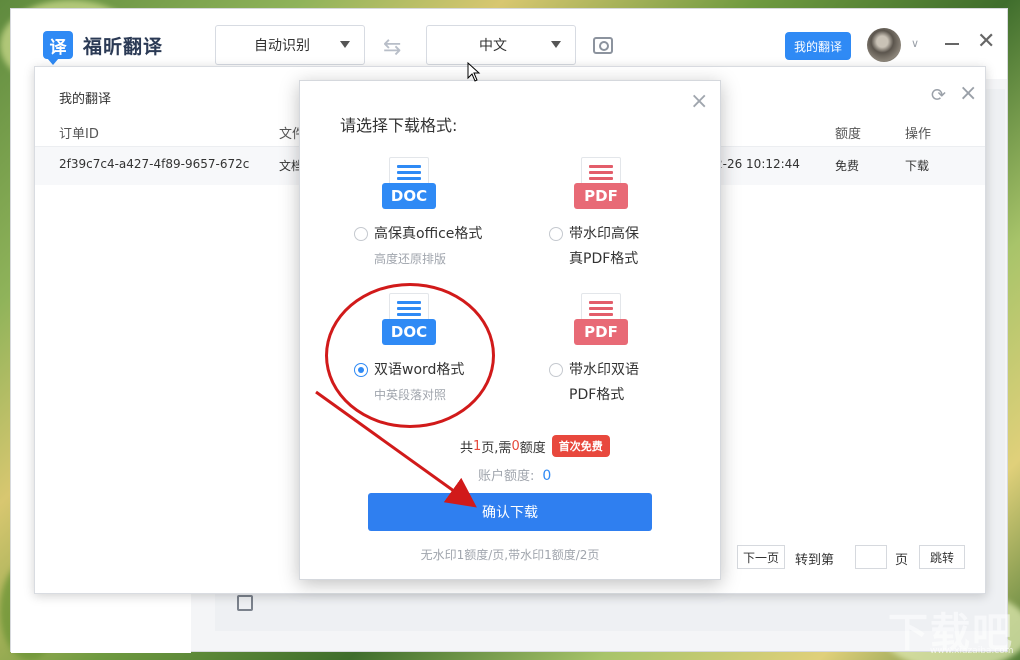  I want to click on summary-text: 页,需, so click(496, 448).